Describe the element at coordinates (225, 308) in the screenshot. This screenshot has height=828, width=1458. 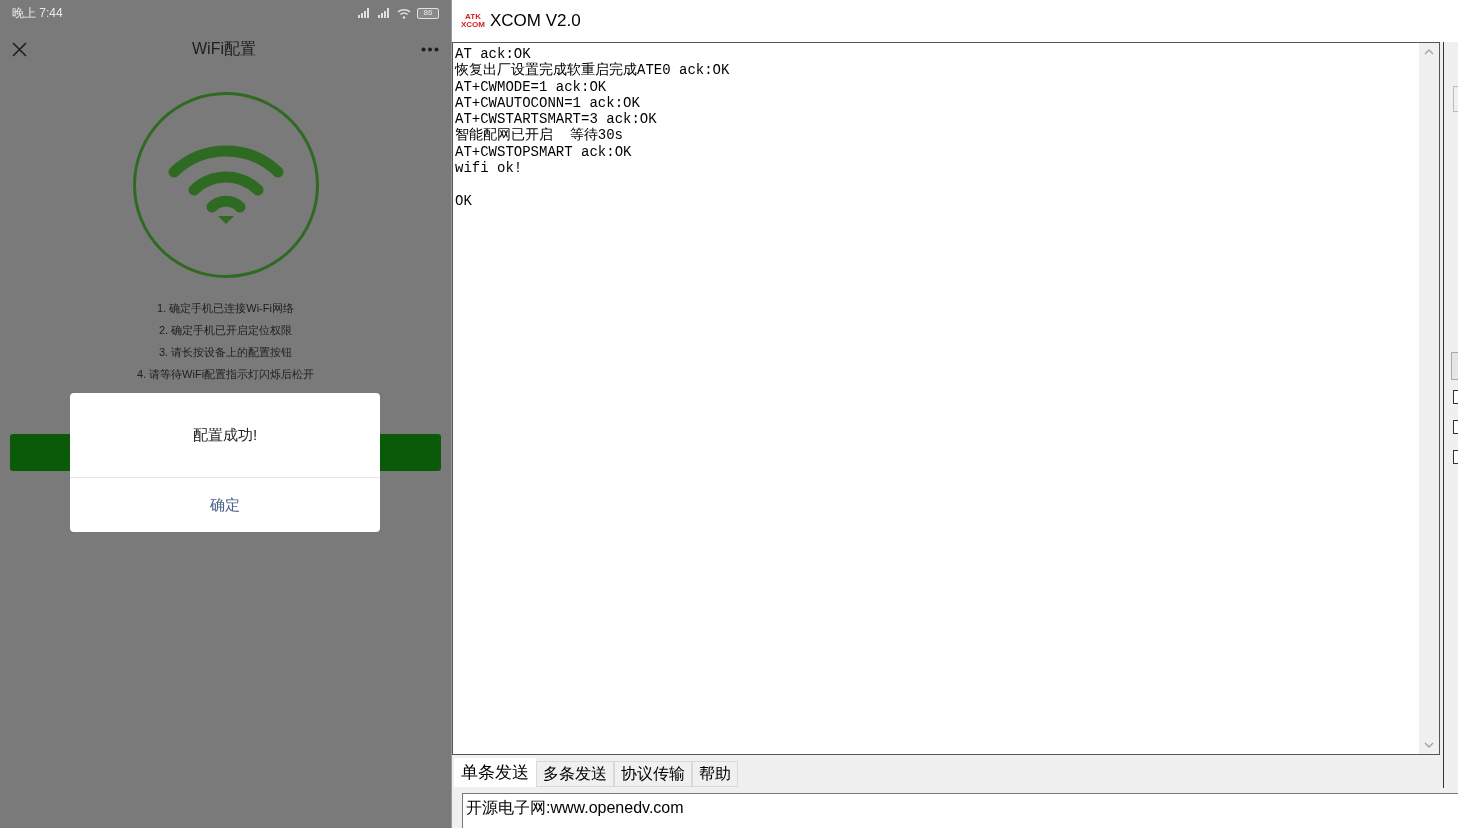
I see `instruction-text: 1. 确定手机已连接Wi-Fi网络` at that location.